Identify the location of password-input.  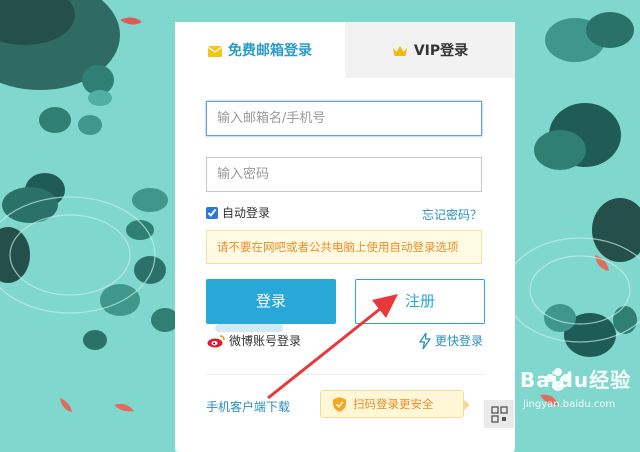
(344, 174).